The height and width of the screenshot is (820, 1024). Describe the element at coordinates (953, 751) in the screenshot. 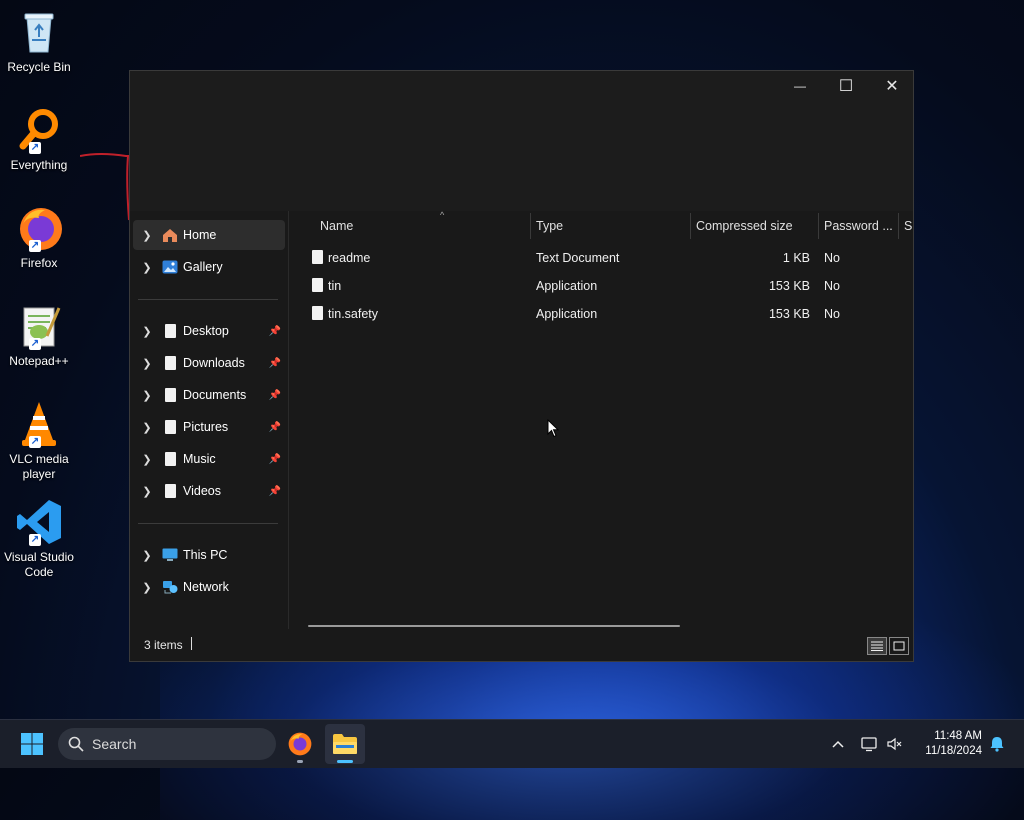

I see `clock-date: 11/18/2024` at that location.